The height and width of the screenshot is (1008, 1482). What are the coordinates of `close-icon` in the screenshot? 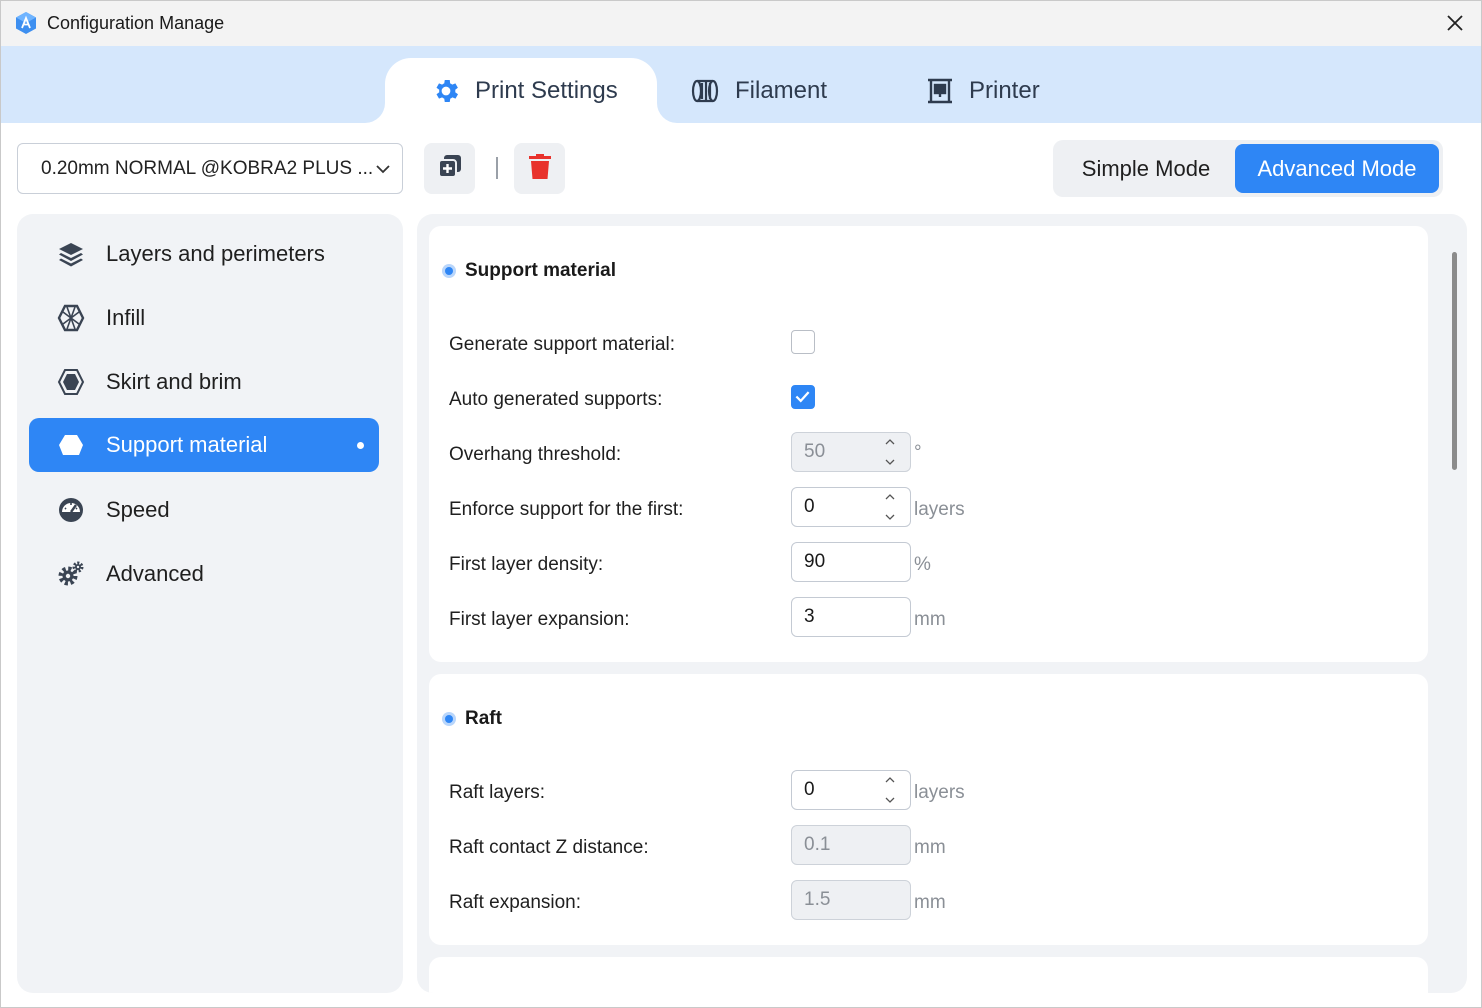 It's located at (1455, 23).